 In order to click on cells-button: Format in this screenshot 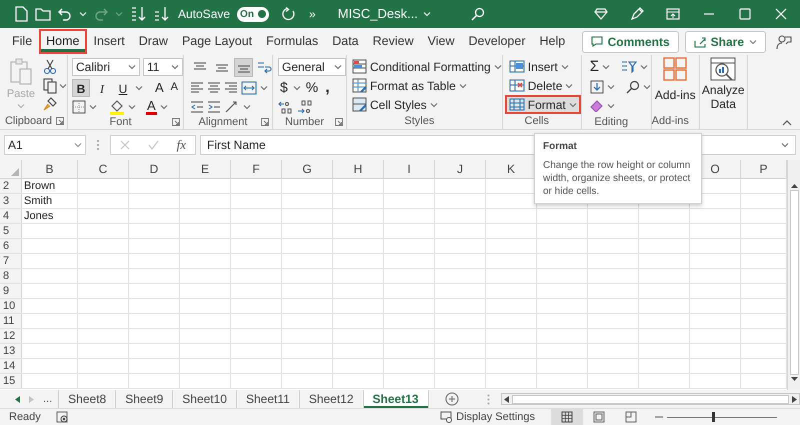, I will do `click(542, 104)`.